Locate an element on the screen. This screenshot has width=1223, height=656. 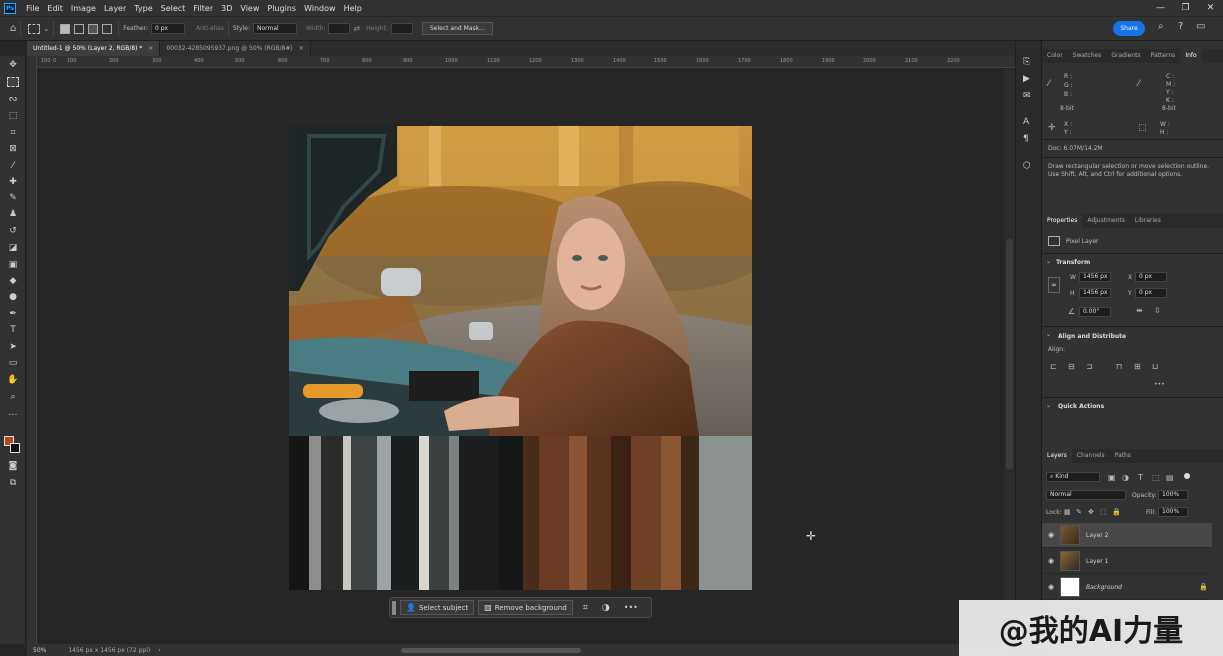
share-button: Share is located at coordinates (1129, 28).